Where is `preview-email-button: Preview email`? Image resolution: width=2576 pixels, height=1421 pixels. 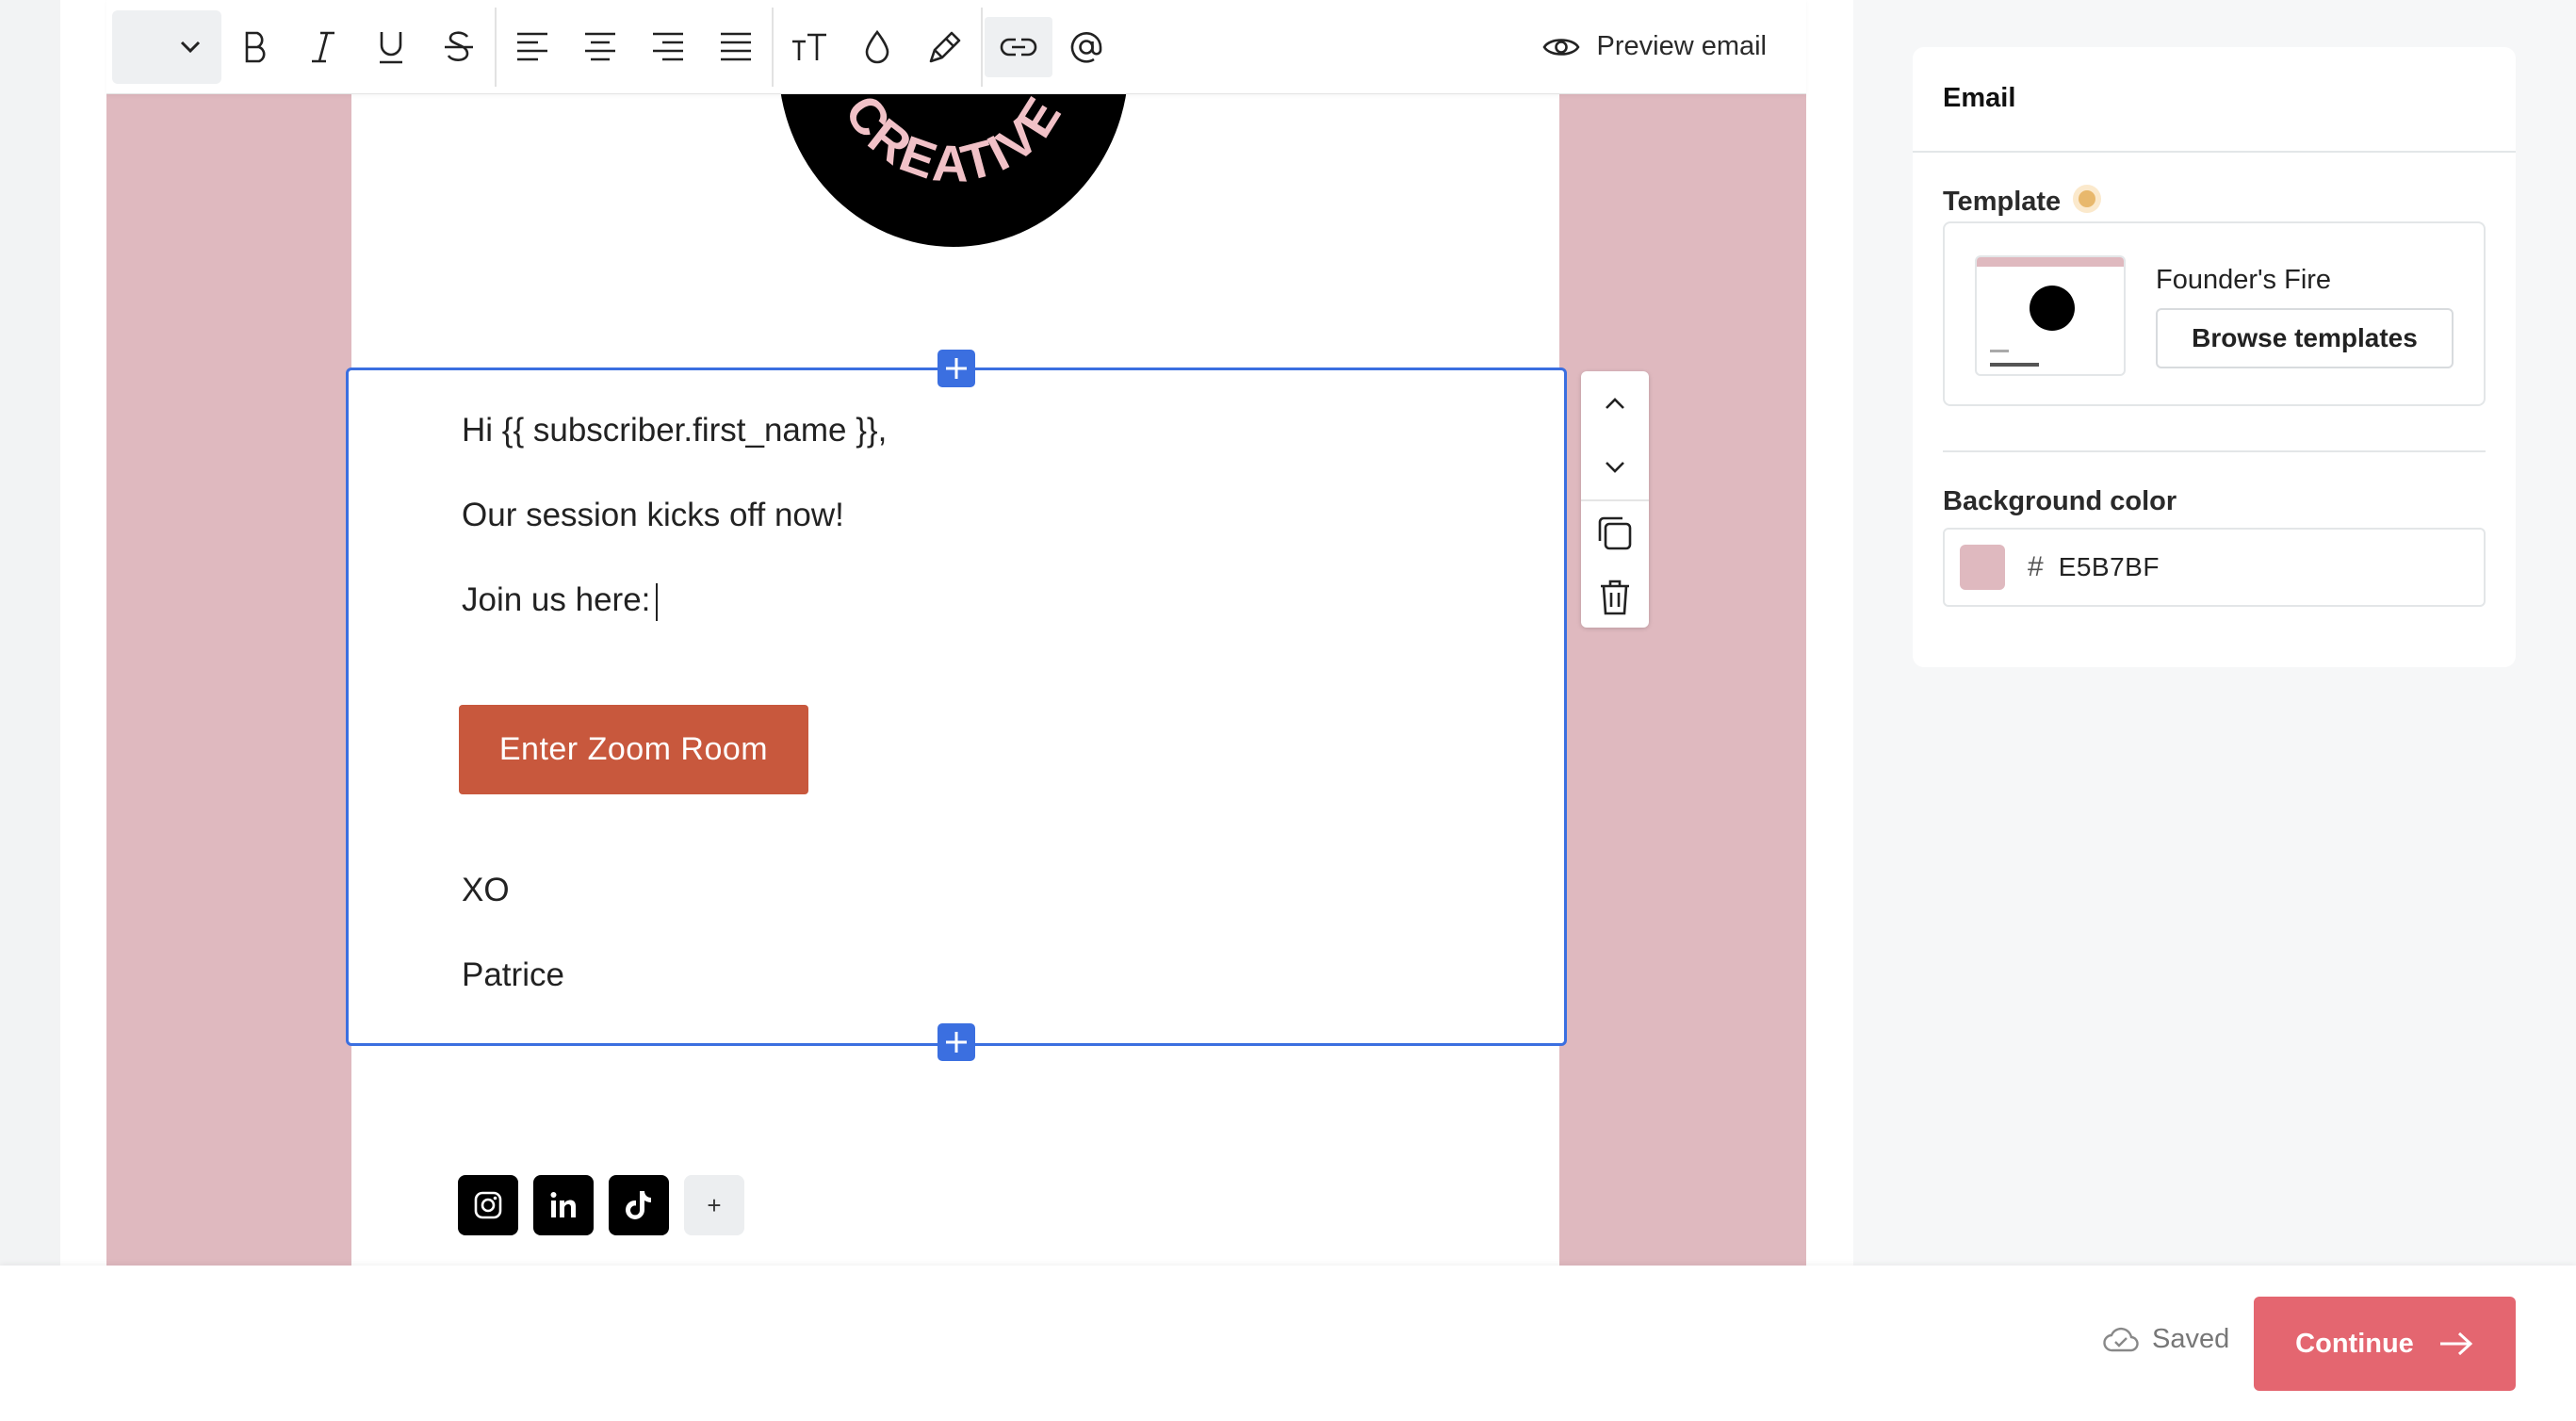
preview-email-button: Preview email is located at coordinates (1654, 47).